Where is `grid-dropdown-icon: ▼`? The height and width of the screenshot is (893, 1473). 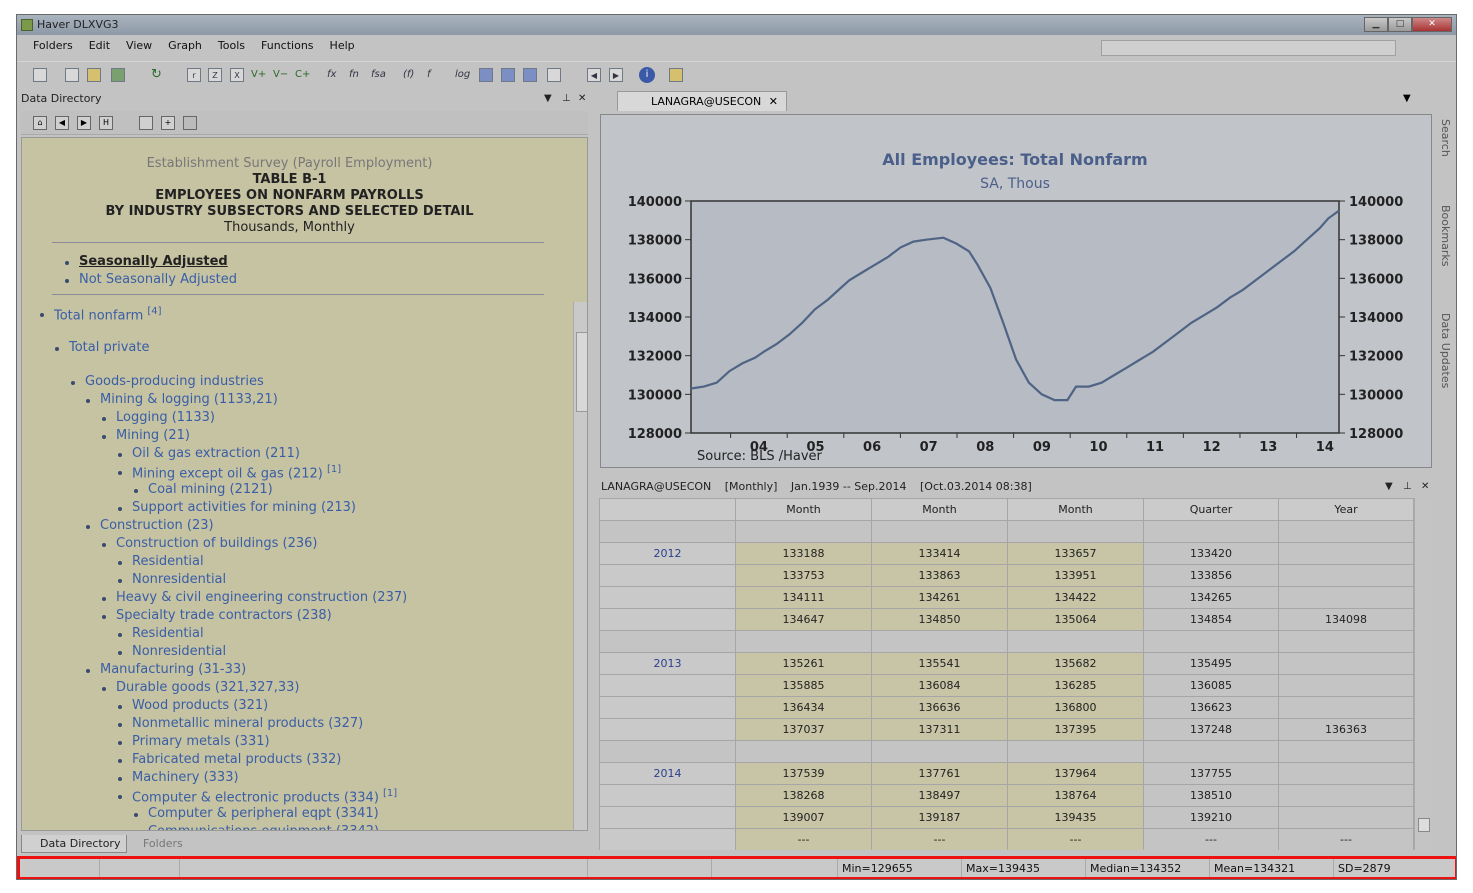
grid-dropdown-icon: ▼ is located at coordinates (1389, 486).